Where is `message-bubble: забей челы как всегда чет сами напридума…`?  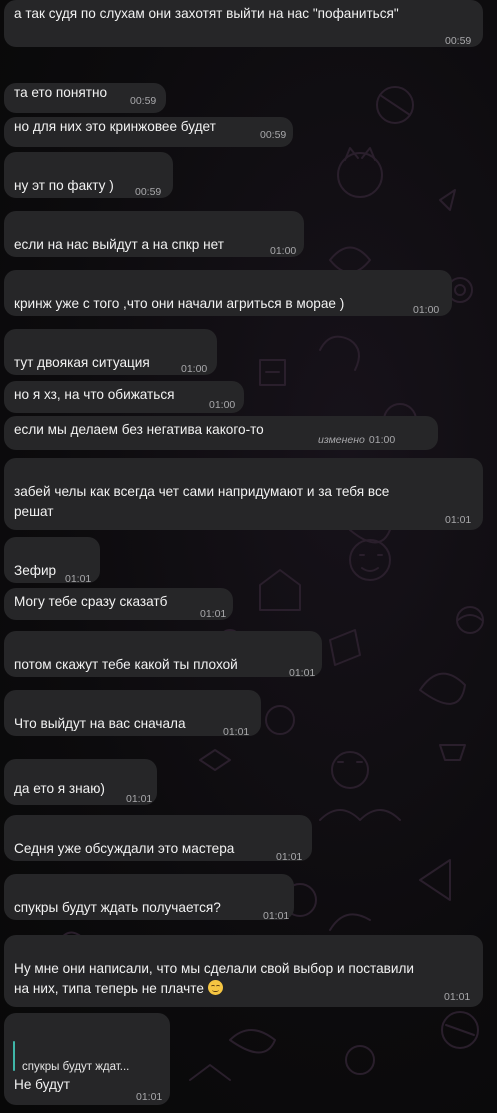
message-bubble: забей челы как всегда чет сами напридума… is located at coordinates (243, 494).